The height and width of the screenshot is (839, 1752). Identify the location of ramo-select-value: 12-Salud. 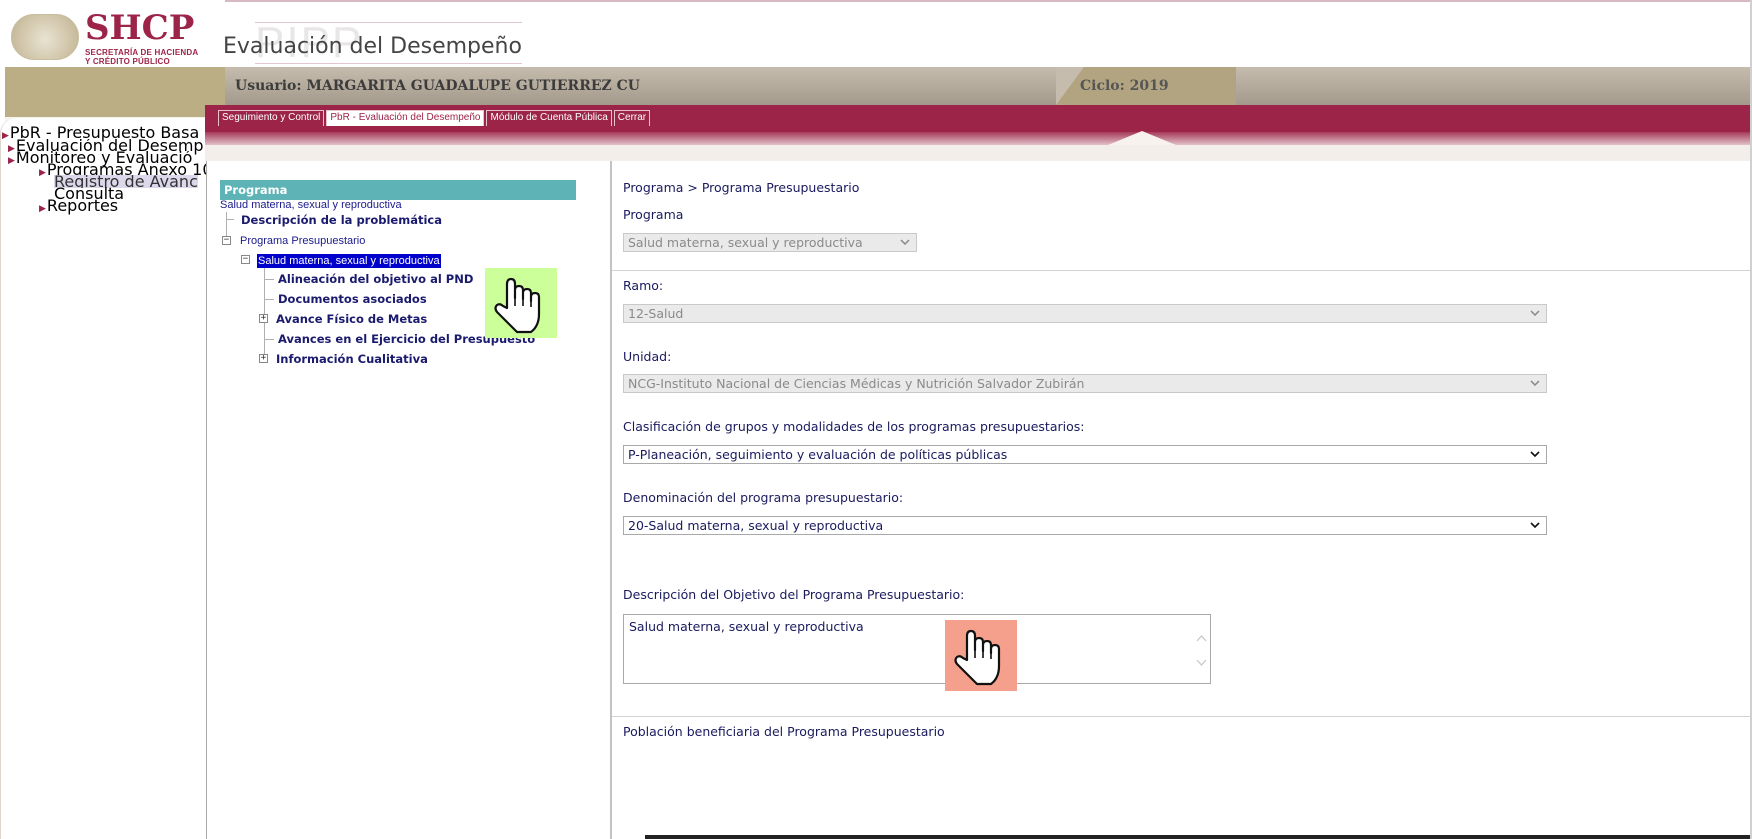
(656, 313).